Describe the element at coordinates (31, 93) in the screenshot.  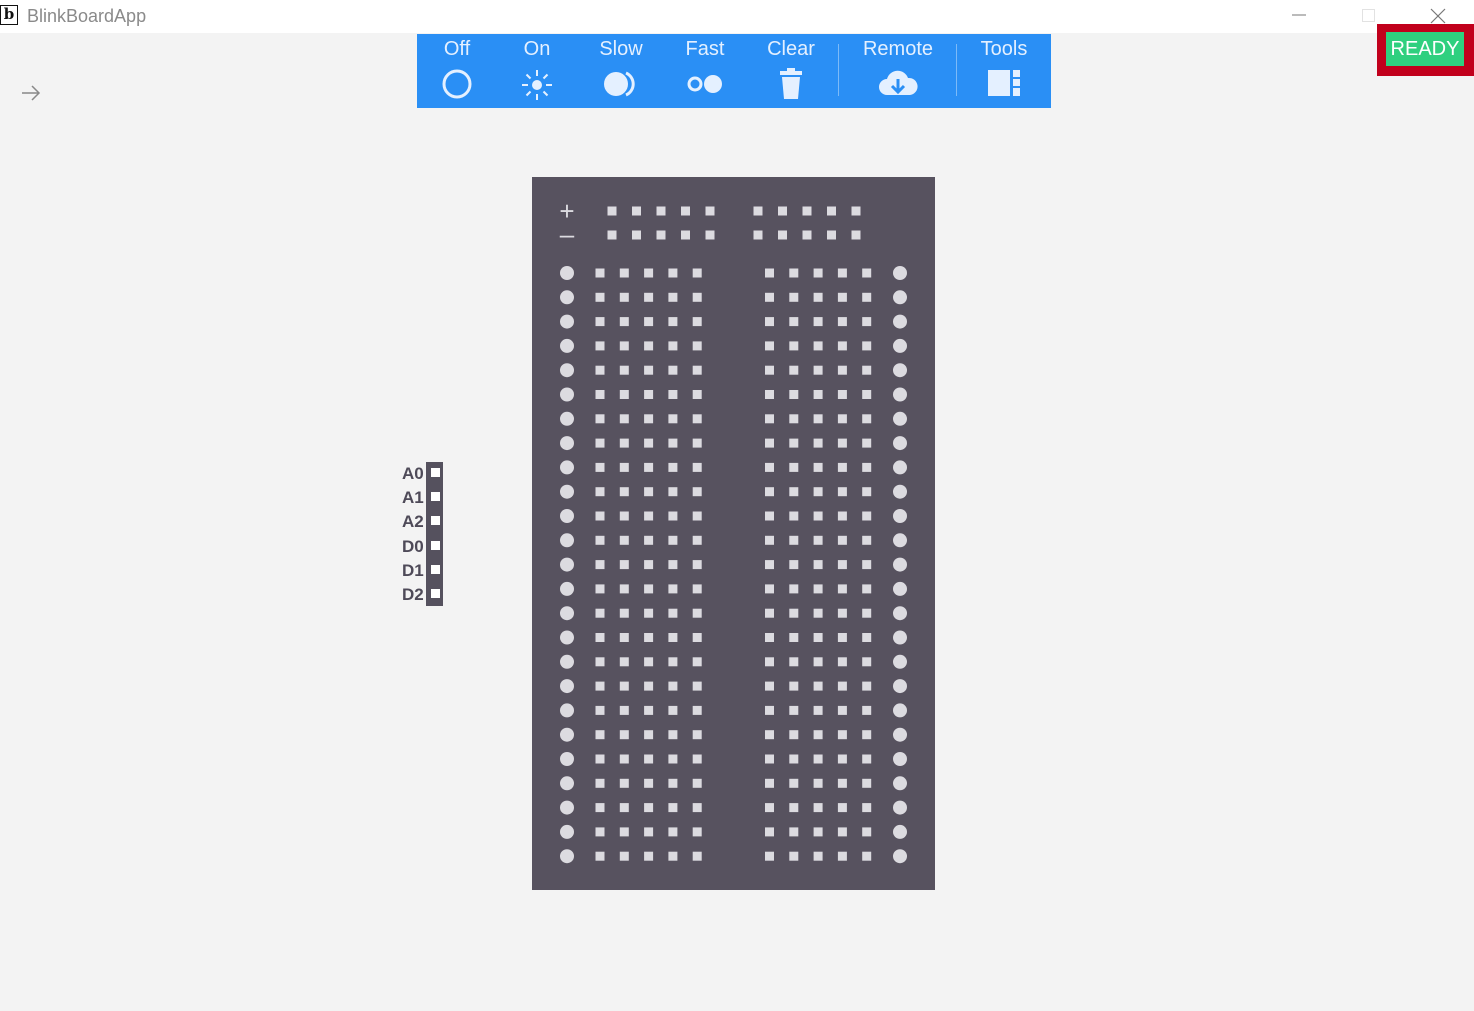
I see `navigation-arrow-button` at that location.